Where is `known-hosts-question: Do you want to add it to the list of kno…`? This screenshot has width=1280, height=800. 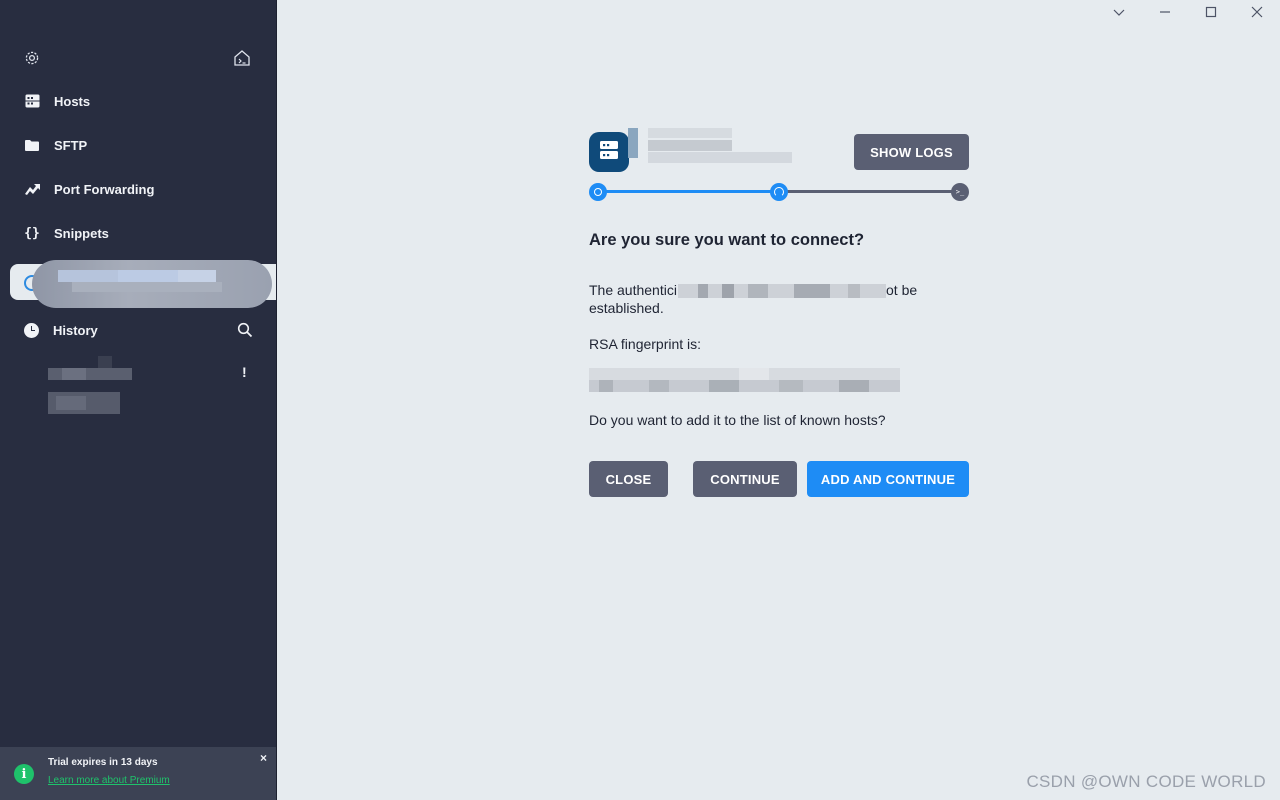 known-hosts-question: Do you want to add it to the list of kno… is located at coordinates (737, 420).